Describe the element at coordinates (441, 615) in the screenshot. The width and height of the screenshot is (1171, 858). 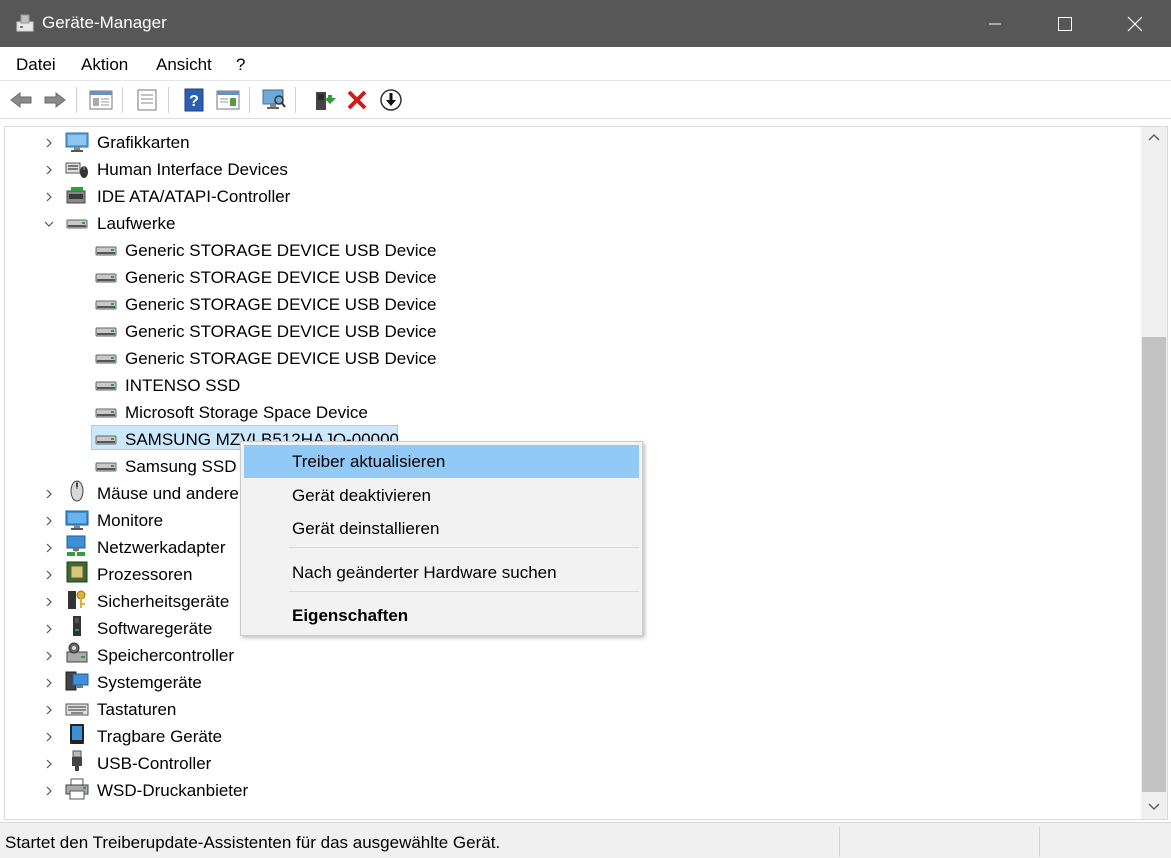
I see `ctx-properties: Eigenschaften` at that location.